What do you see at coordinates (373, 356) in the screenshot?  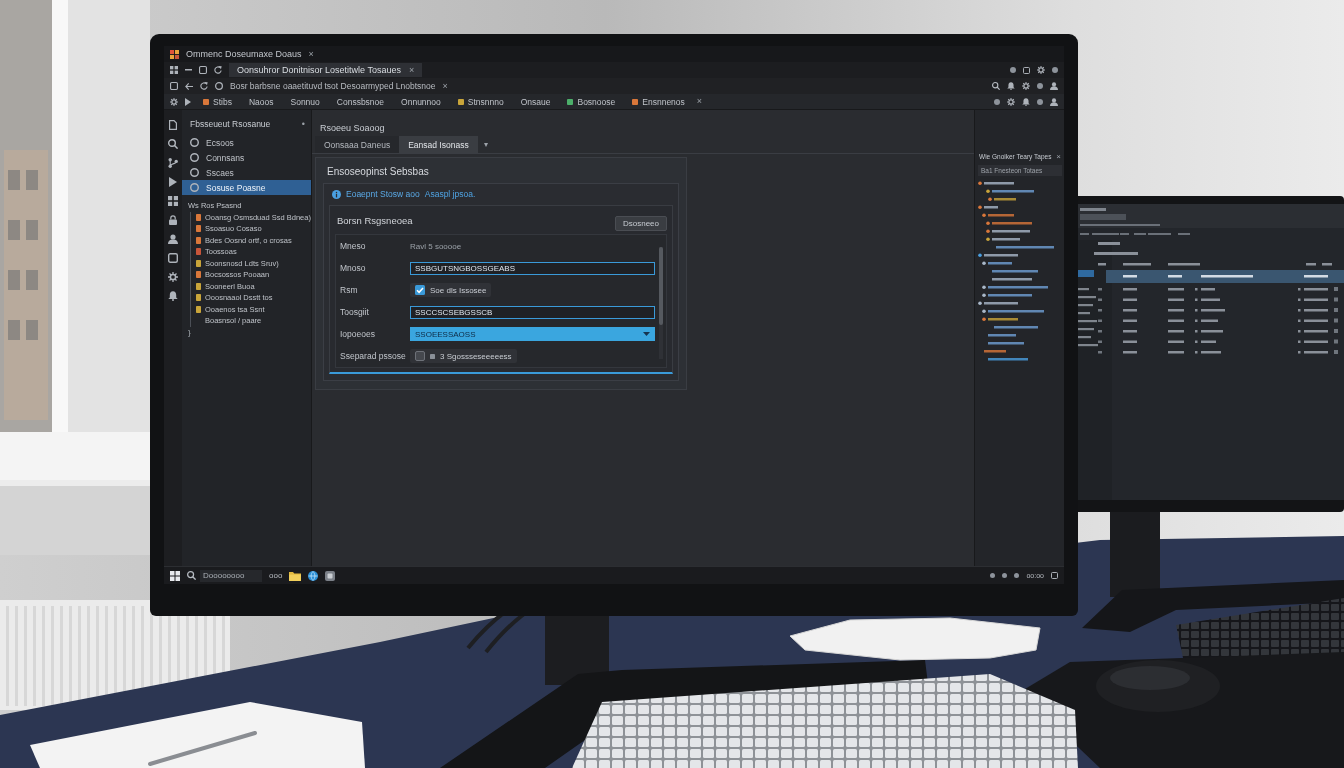 I see `field-label: Sseparad pssose` at bounding box center [373, 356].